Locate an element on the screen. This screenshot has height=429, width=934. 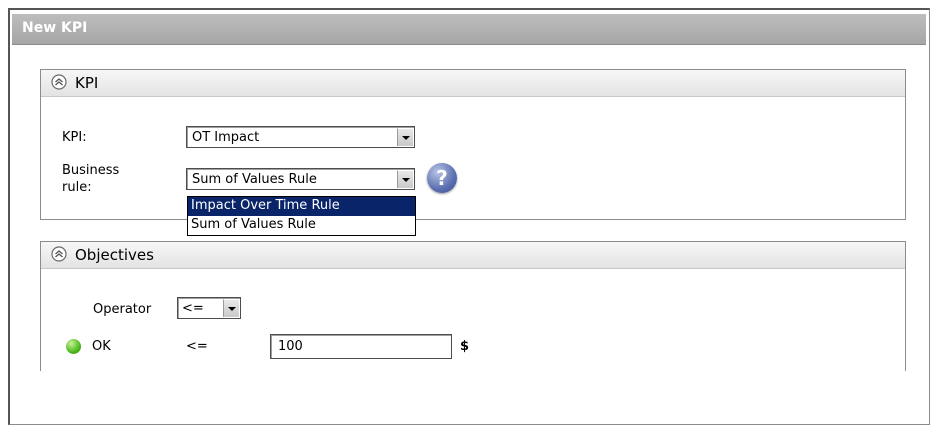
business-rule-select: Sum of Values Rule is located at coordinates (300, 179).